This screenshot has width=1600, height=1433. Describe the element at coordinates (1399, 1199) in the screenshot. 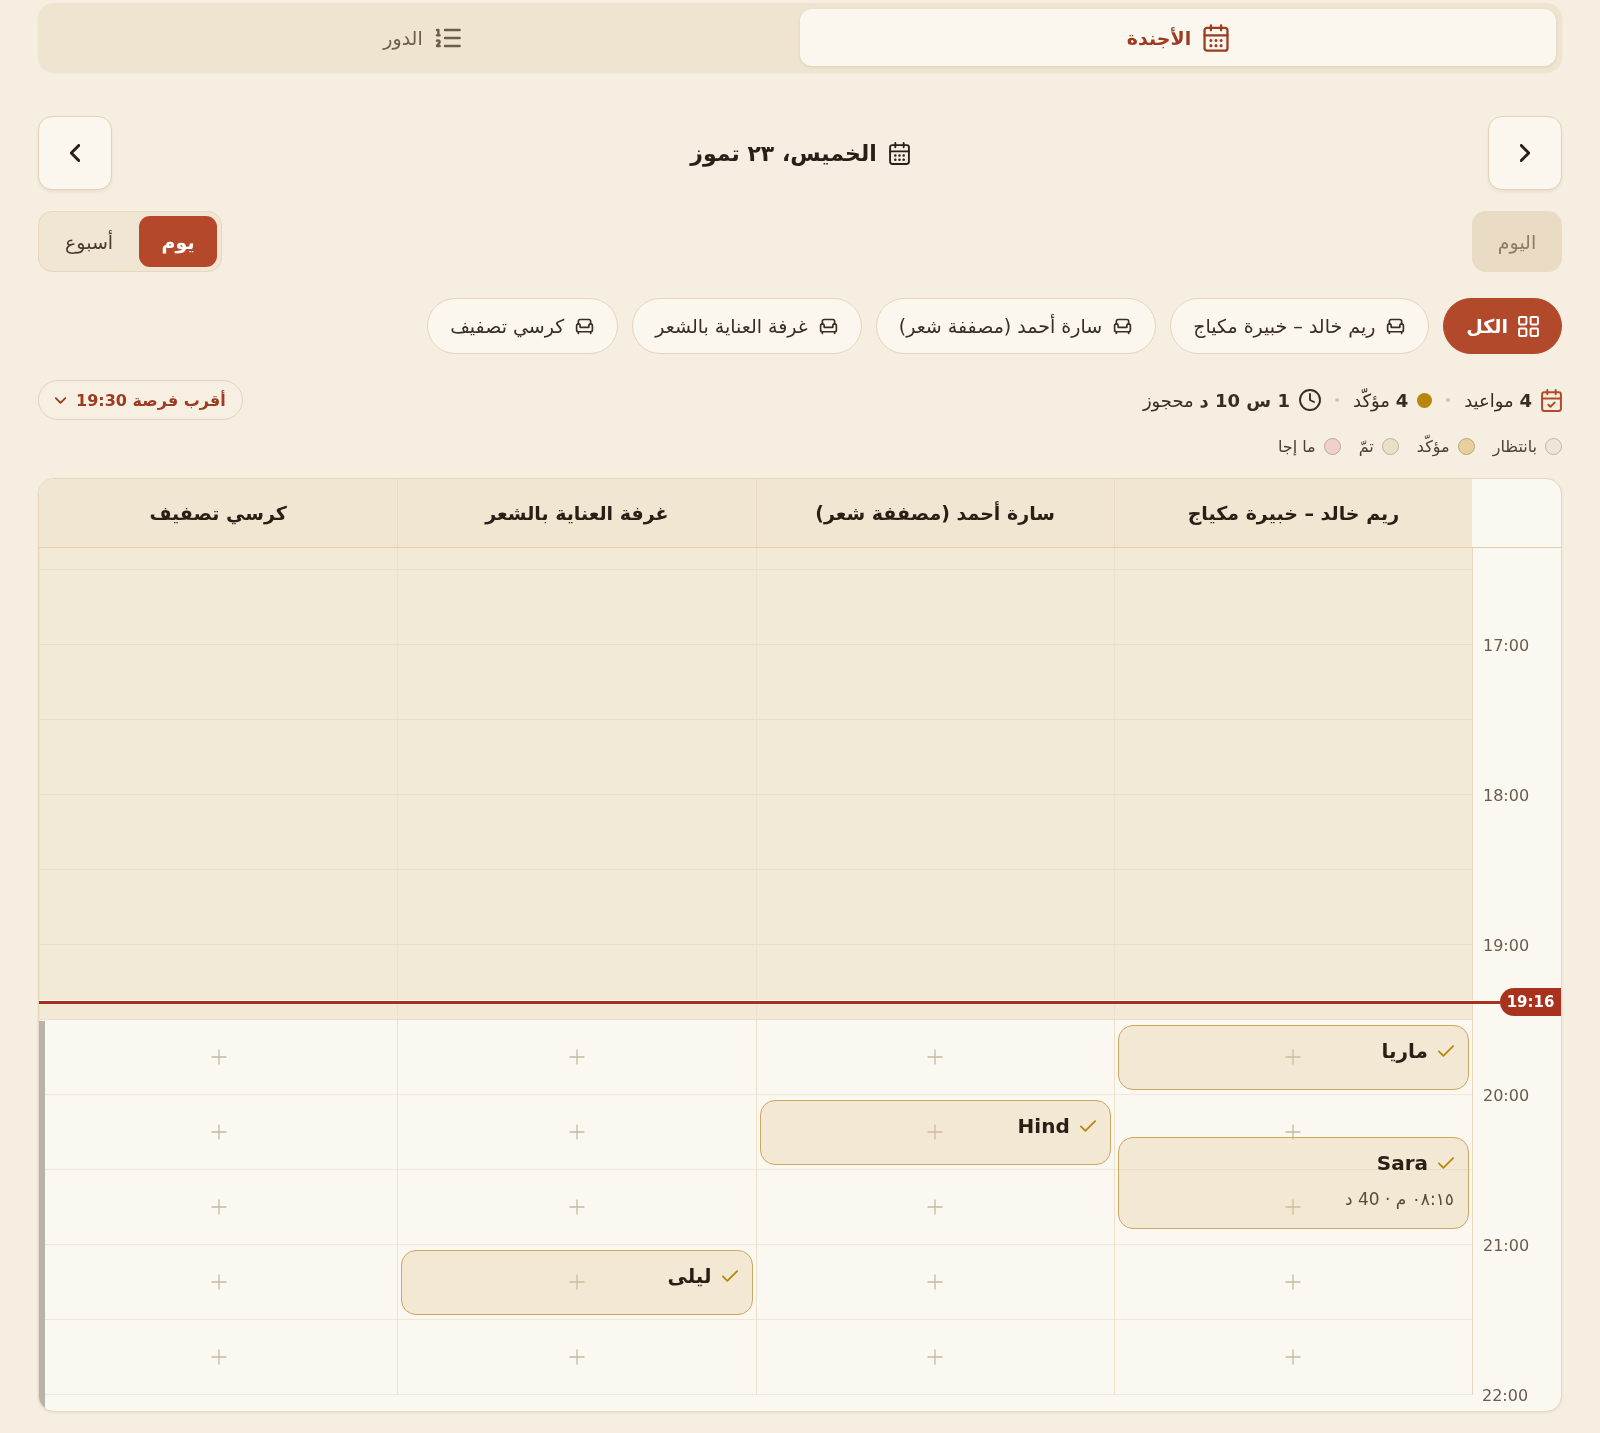

I see `appointment-time: ٠٨:١٥ م · 40 د` at that location.